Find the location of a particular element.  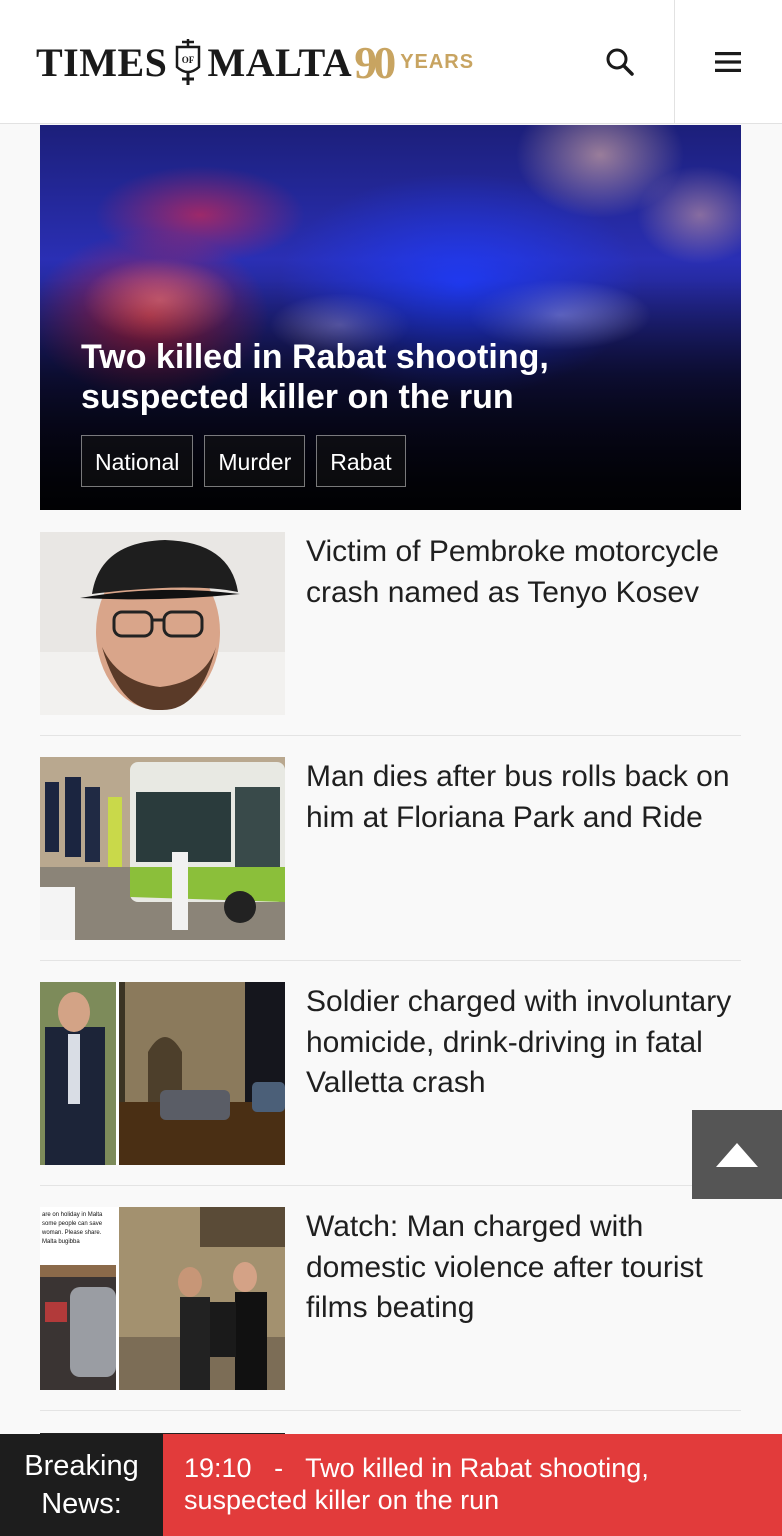

breaking-news-label: Breaking News: is located at coordinates (81, 1485).